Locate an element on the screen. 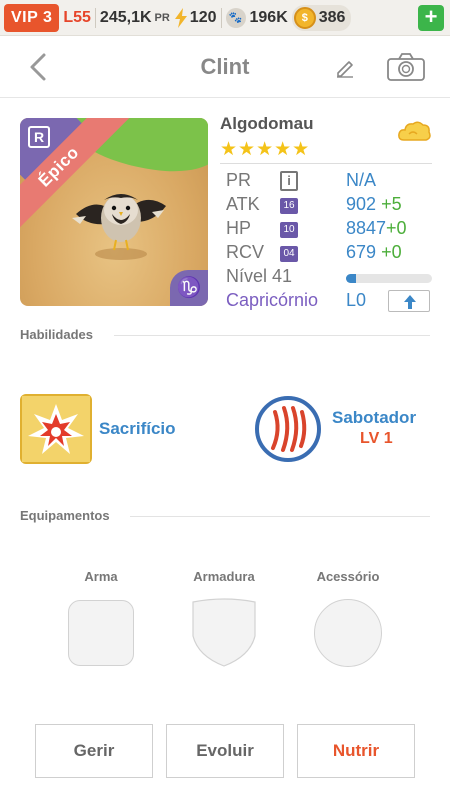 This screenshot has width=450, height=800. zodiac-row: Capricórnio L0 is located at coordinates (326, 302).